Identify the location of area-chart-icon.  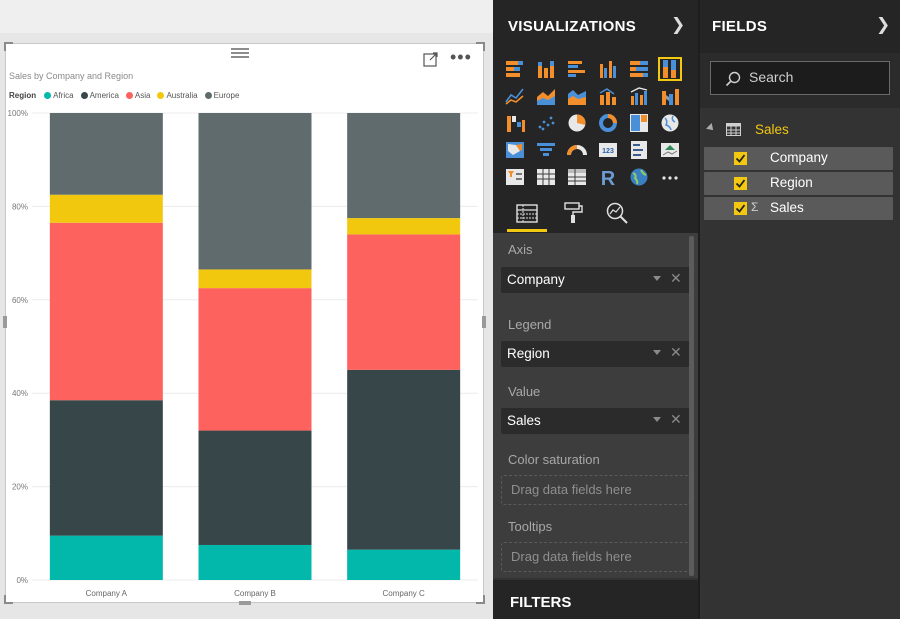
(546, 96).